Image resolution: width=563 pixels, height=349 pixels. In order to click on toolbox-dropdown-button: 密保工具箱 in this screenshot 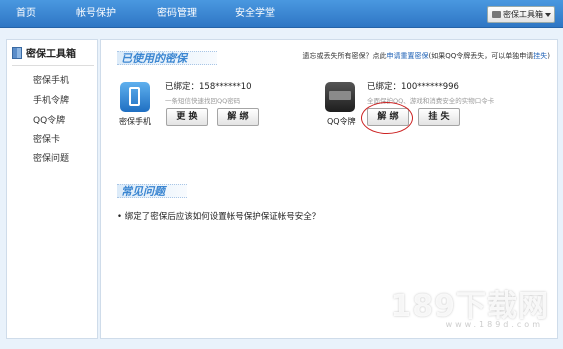, I will do `click(521, 14)`.